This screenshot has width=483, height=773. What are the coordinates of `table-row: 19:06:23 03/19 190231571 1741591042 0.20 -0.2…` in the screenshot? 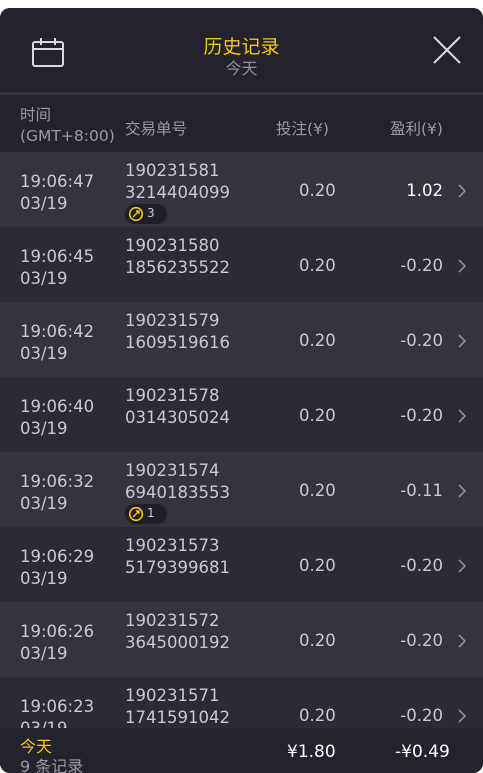 It's located at (241, 702).